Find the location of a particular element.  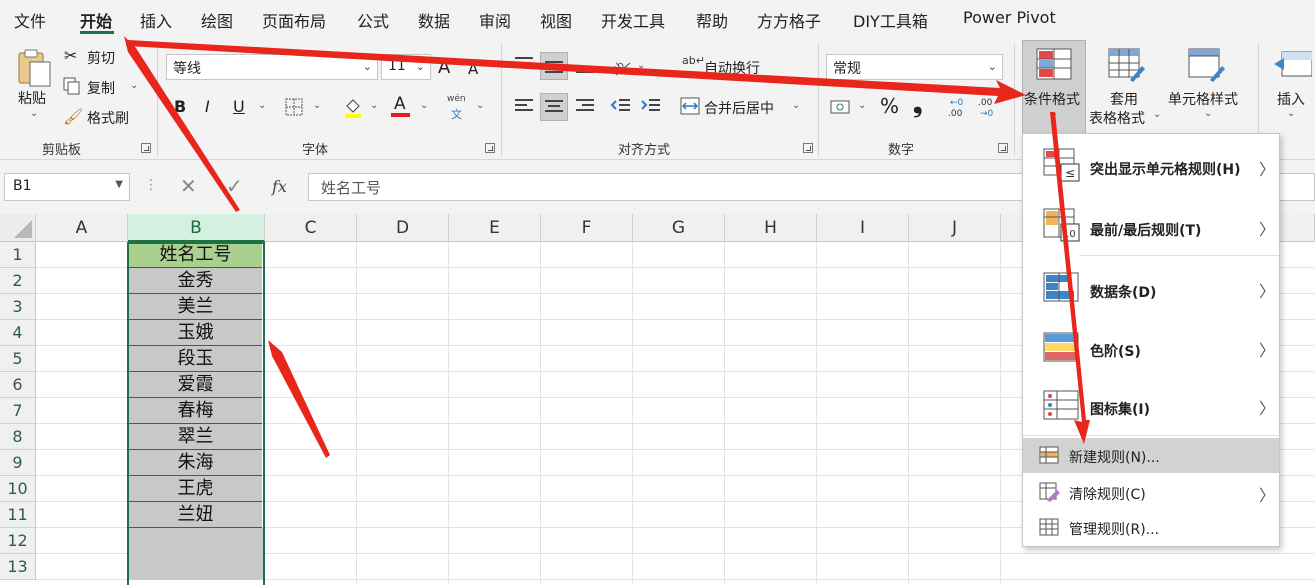

row-header-3: 3 is located at coordinates (18, 307).